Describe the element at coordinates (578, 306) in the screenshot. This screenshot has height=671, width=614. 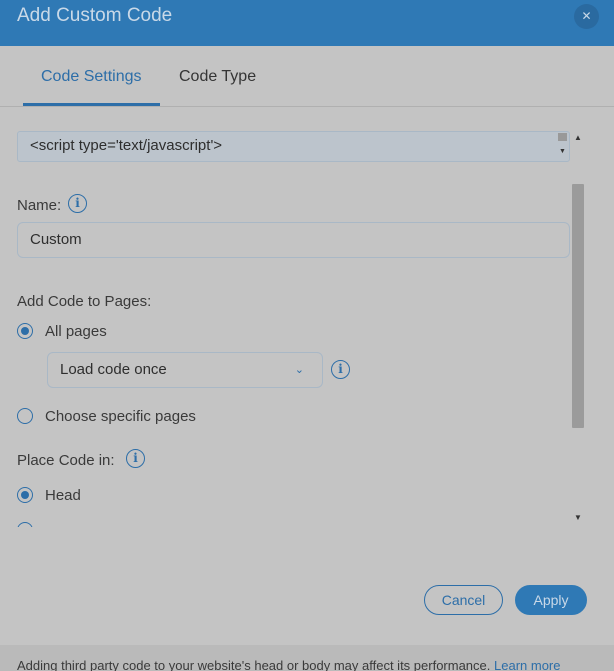
I see `scroll-thumb` at that location.